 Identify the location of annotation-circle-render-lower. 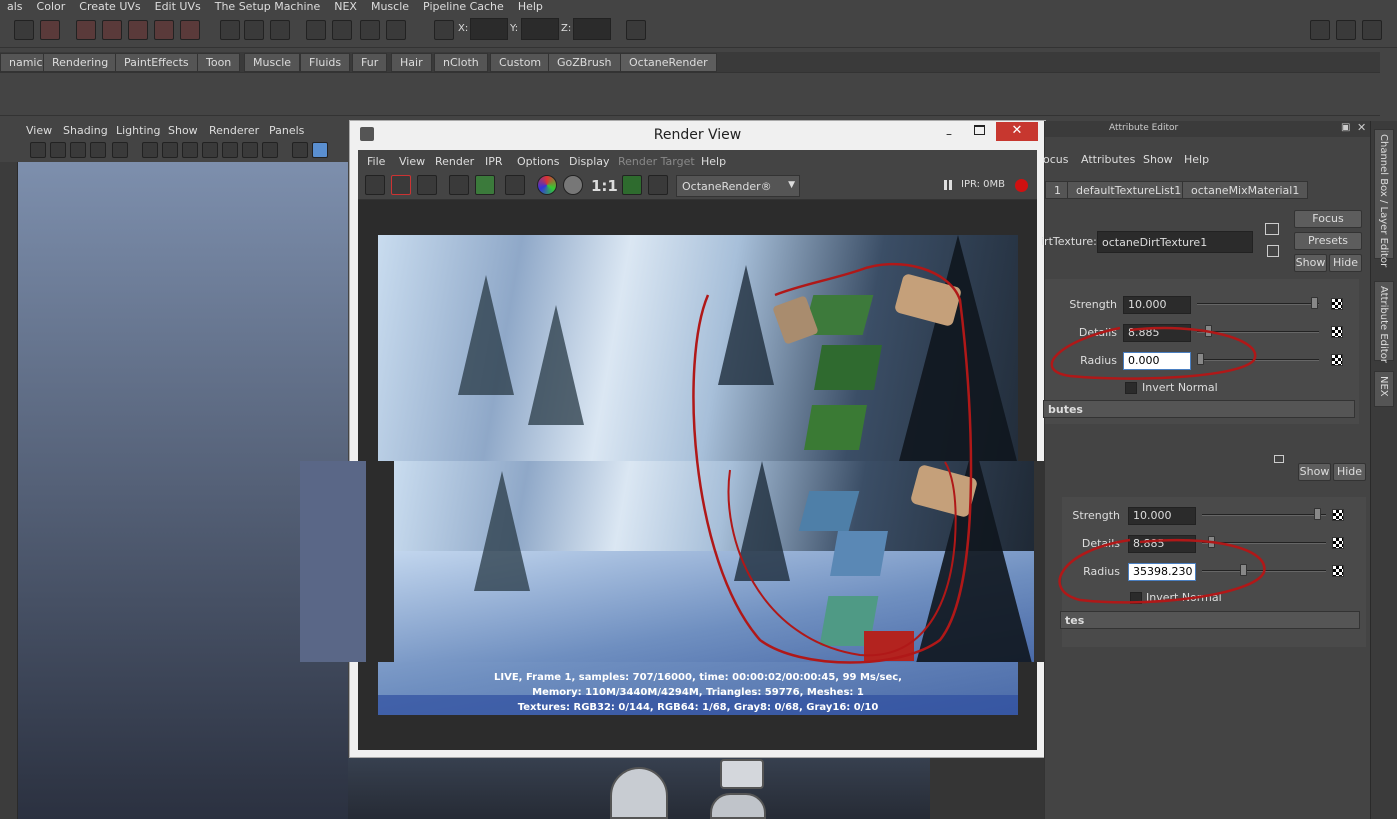
(842, 559).